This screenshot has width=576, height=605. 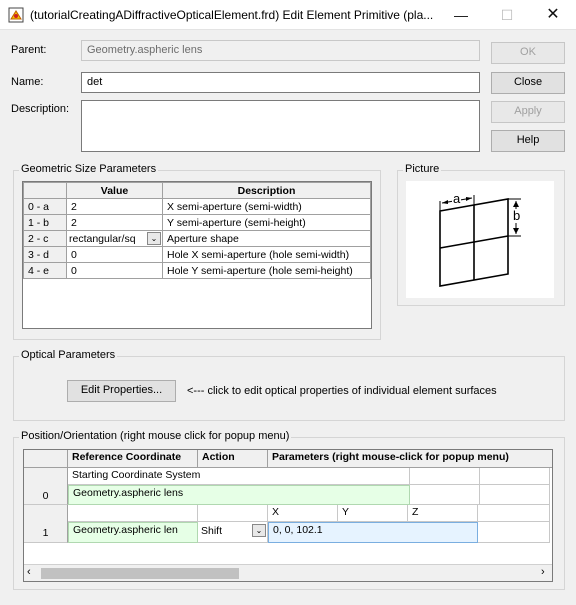 What do you see at coordinates (212, 530) in the screenshot?
I see `action-value: Shift` at bounding box center [212, 530].